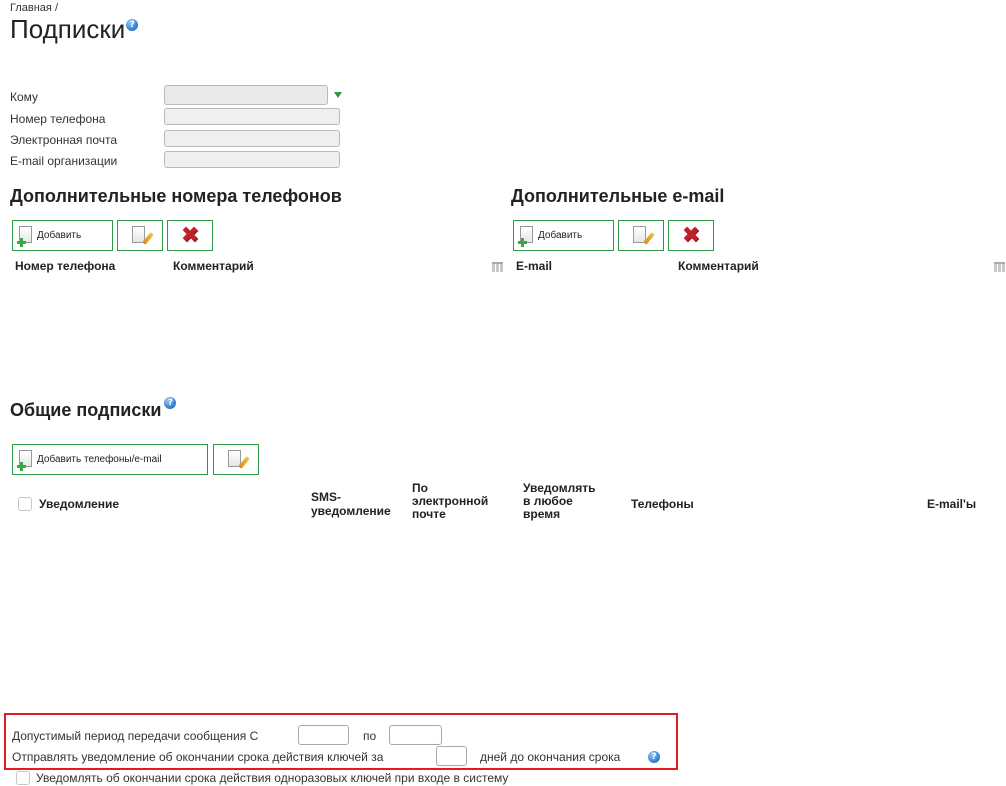 This screenshot has width=1006, height=786. Describe the element at coordinates (79, 504) in the screenshot. I see `col-notification: Уведомление` at that location.